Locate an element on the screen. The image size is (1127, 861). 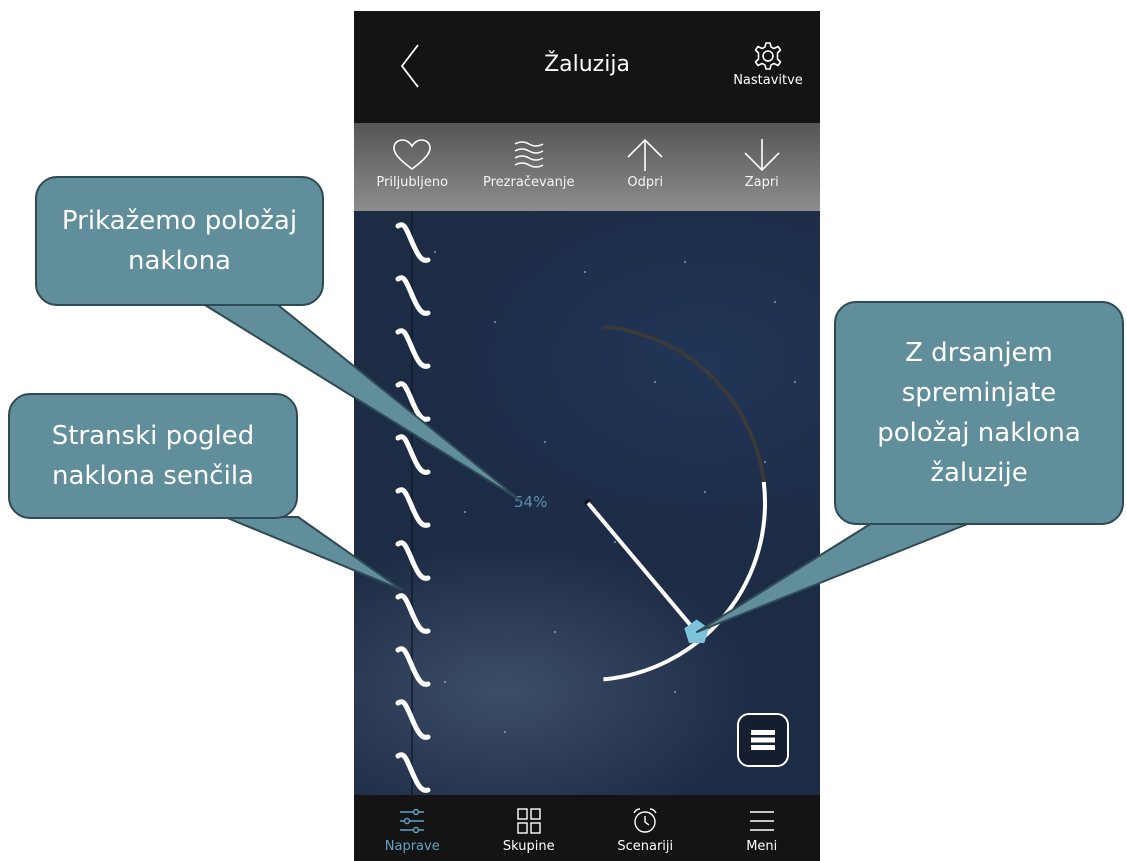
ventilation-label: Prezračevanje is located at coordinates (529, 182).